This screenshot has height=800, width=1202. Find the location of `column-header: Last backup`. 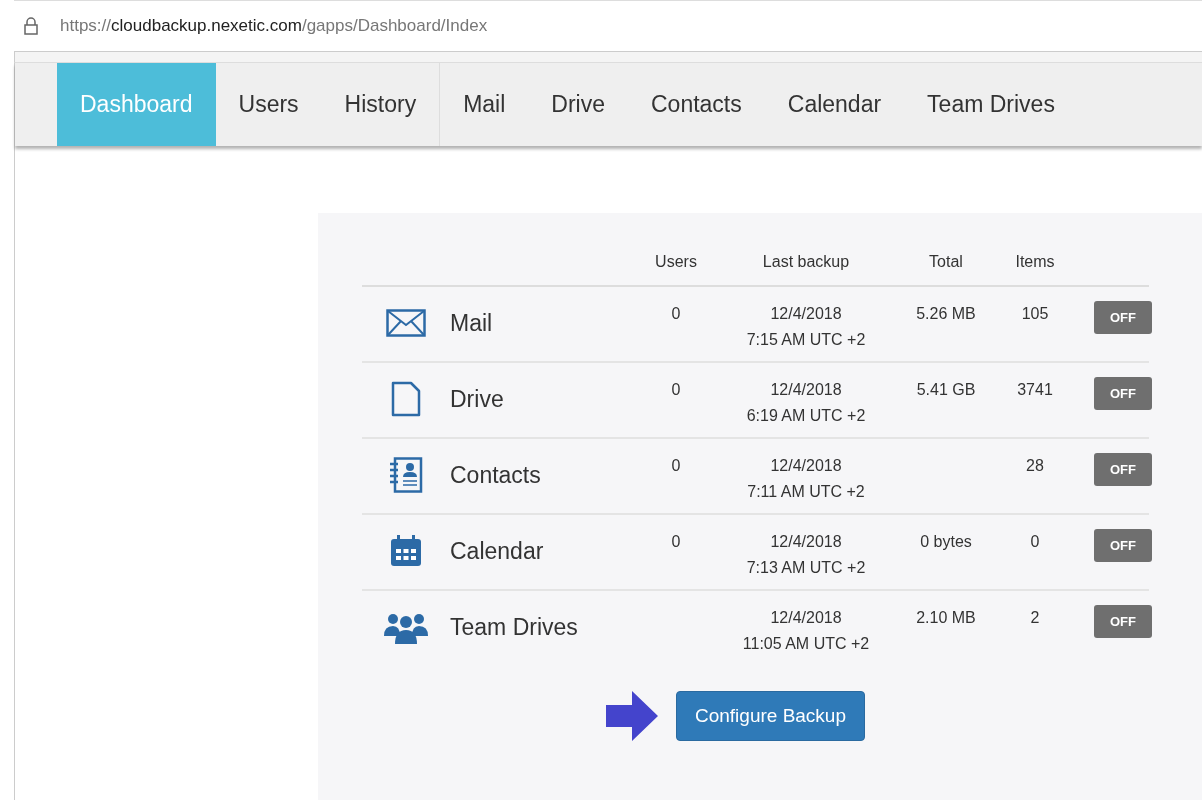

column-header: Last backup is located at coordinates (806, 262).